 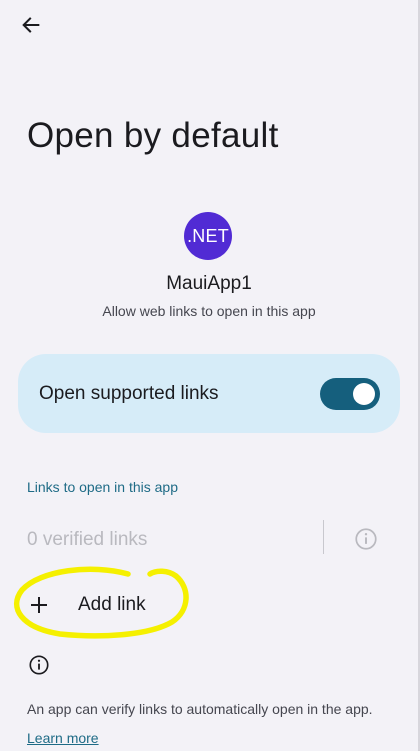 I want to click on page-title: Open by default, so click(x=153, y=135).